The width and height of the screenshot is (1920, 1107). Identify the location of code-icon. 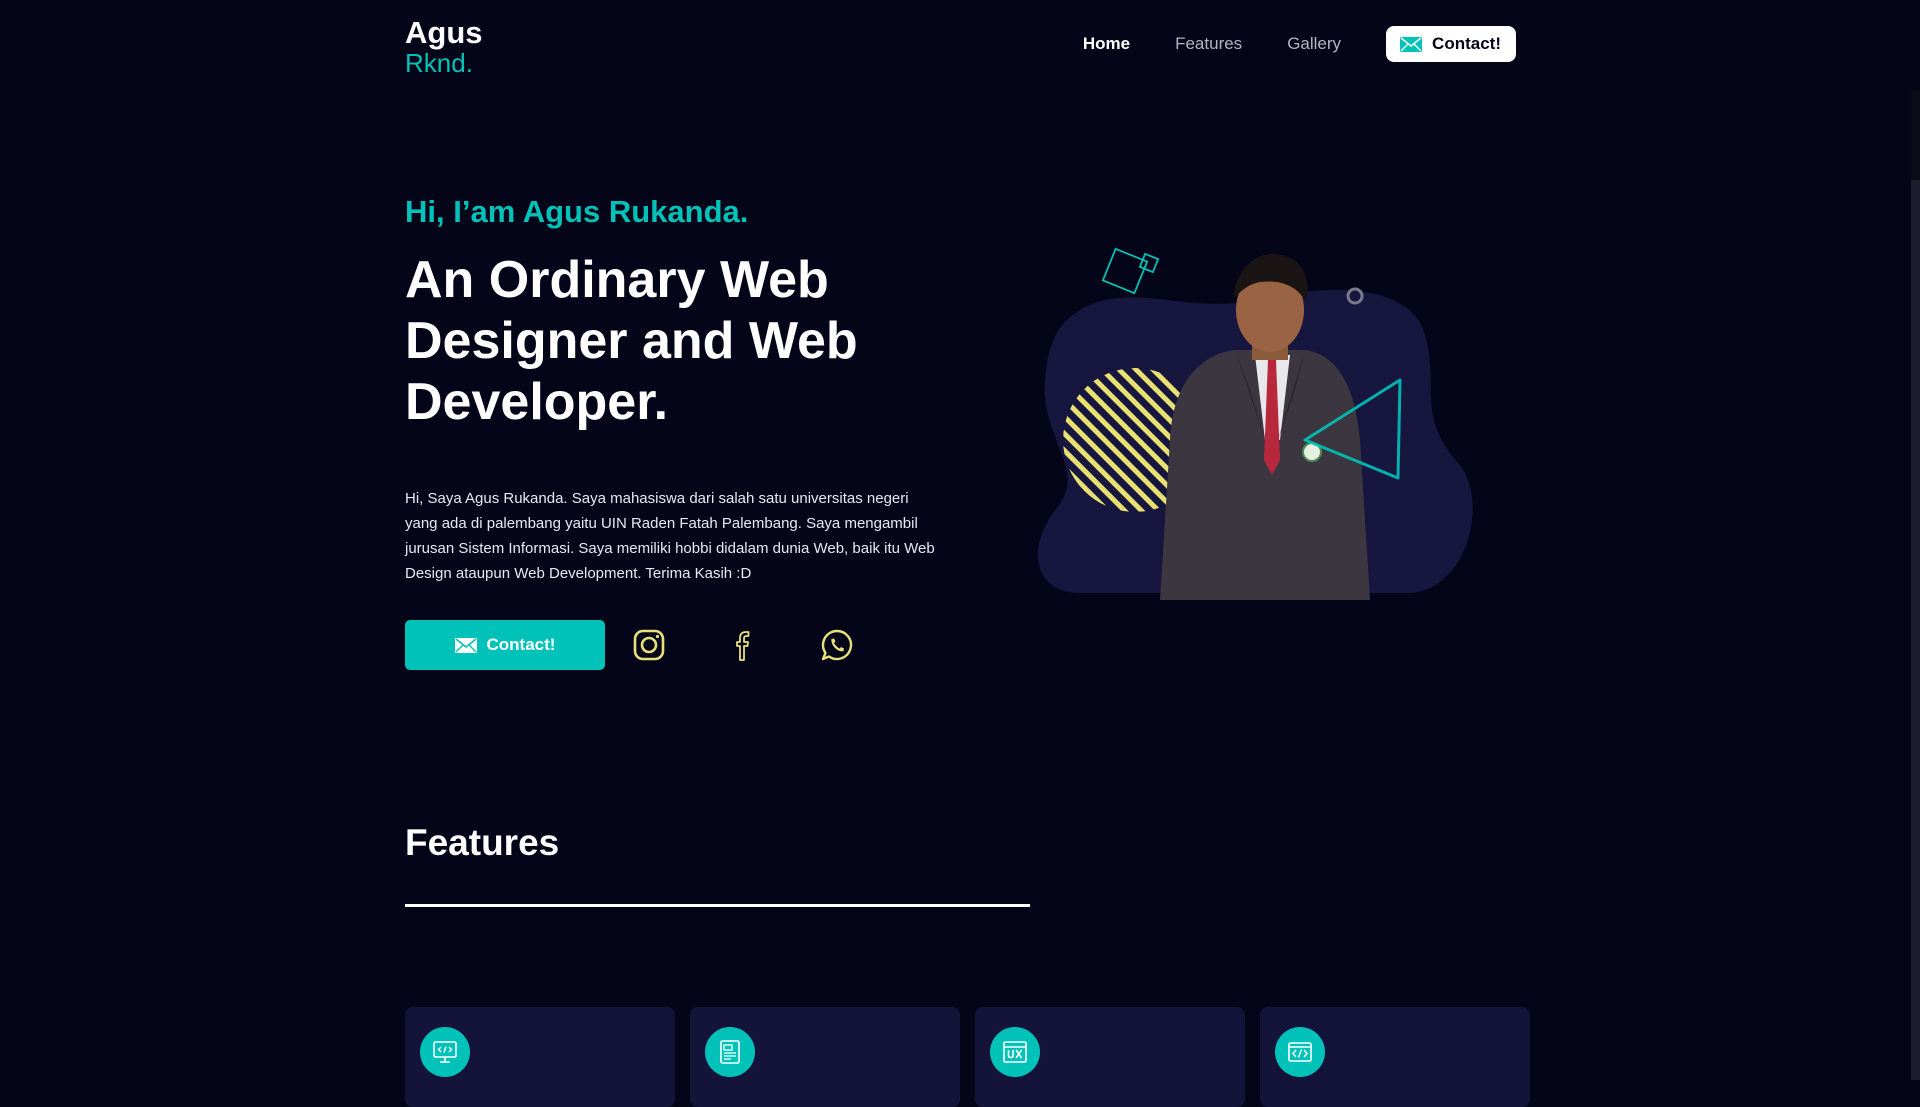
(1300, 1052).